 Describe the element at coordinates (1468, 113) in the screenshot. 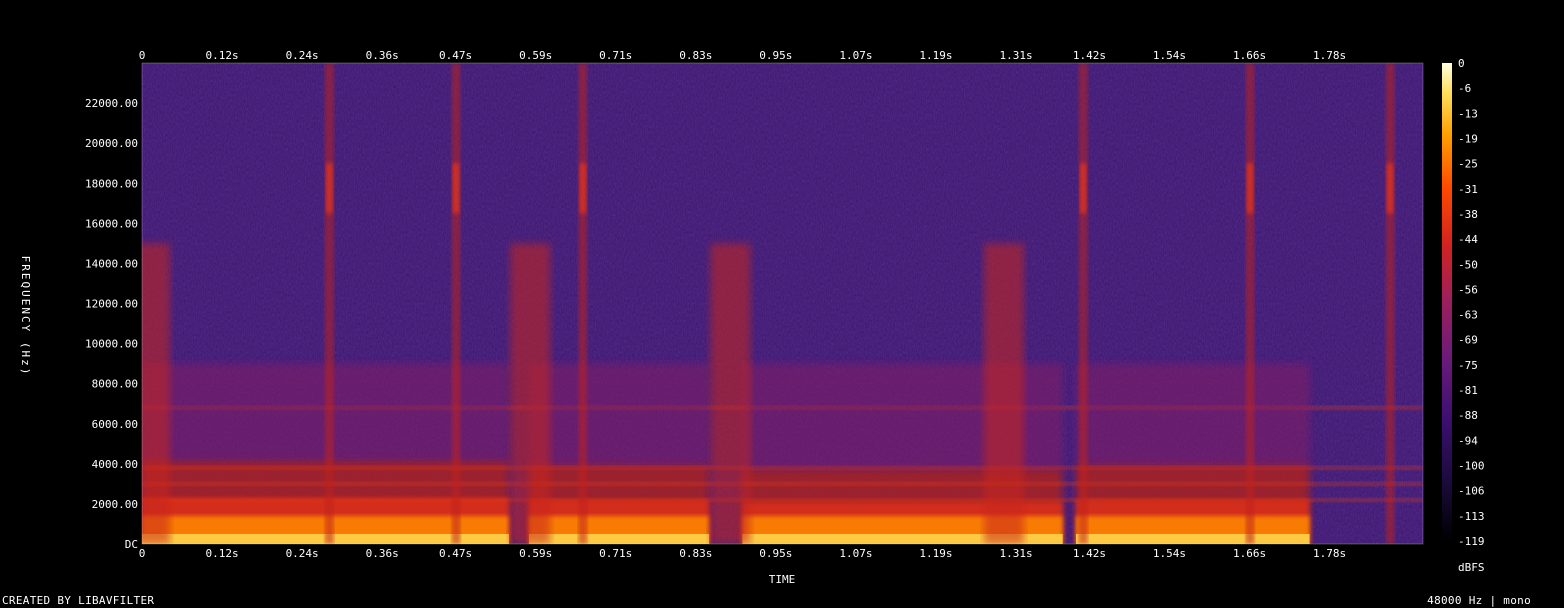

I see `colorbar-tick-label: -13` at that location.